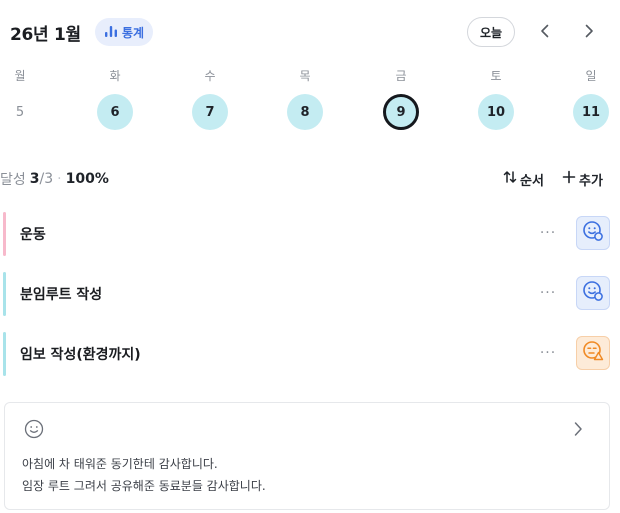  I want to click on weekday-label: 금, so click(401, 76).